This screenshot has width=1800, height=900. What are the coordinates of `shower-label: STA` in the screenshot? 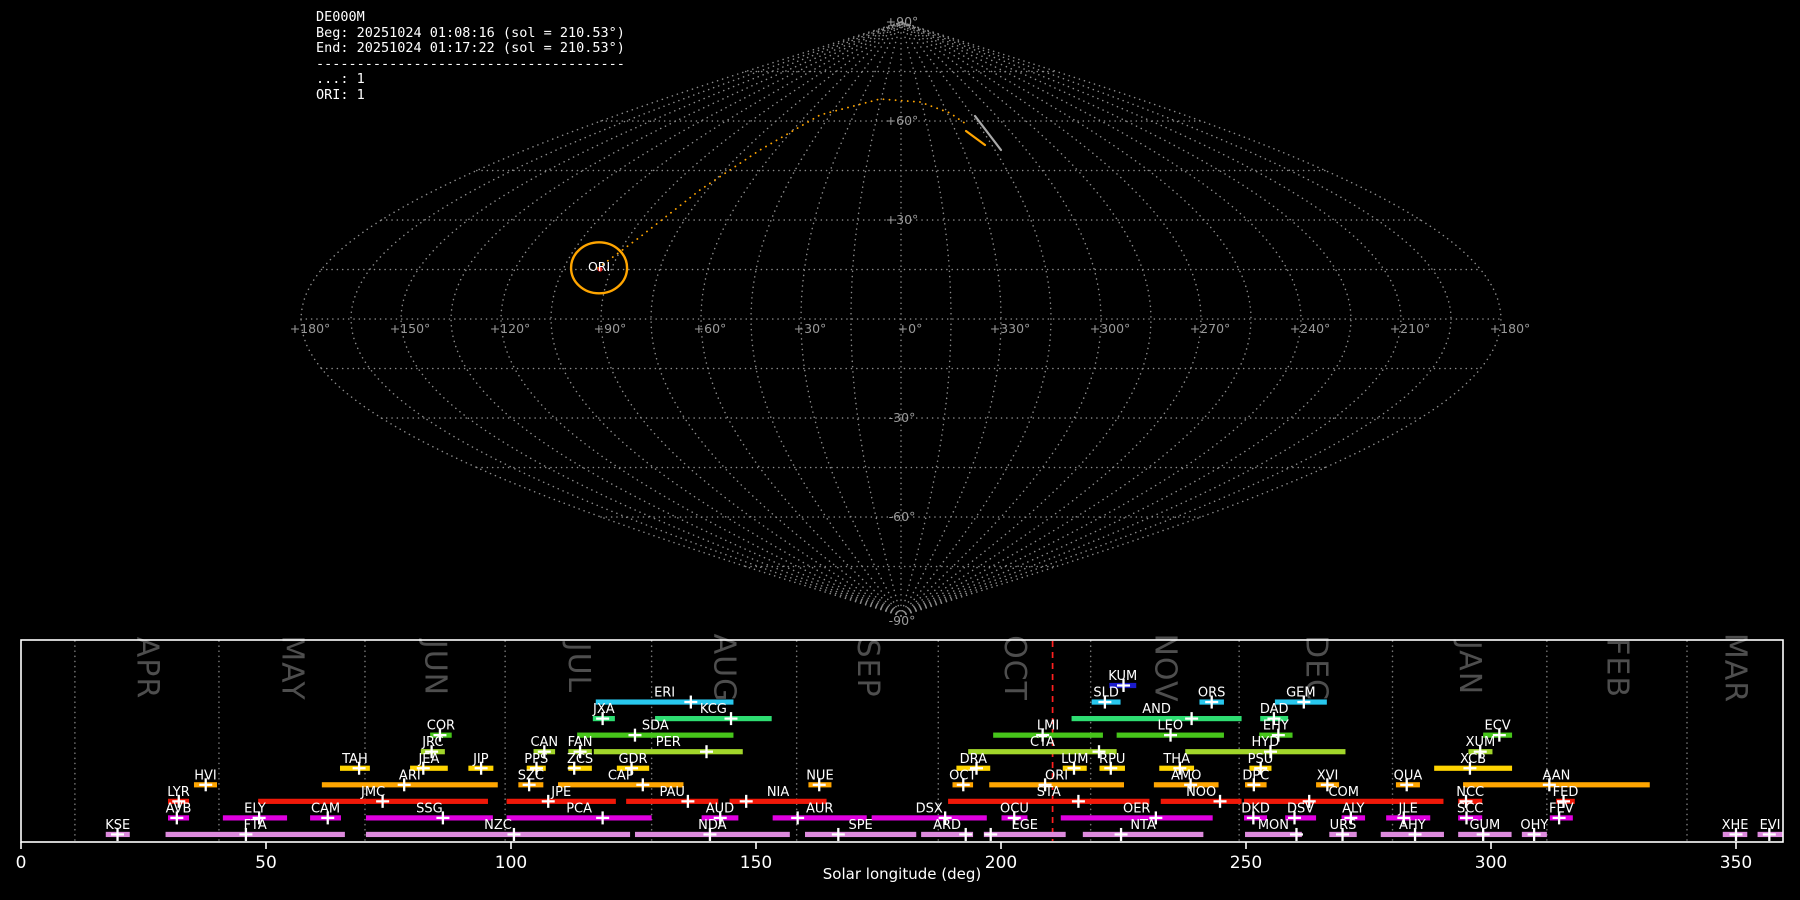 It's located at (1049, 792).